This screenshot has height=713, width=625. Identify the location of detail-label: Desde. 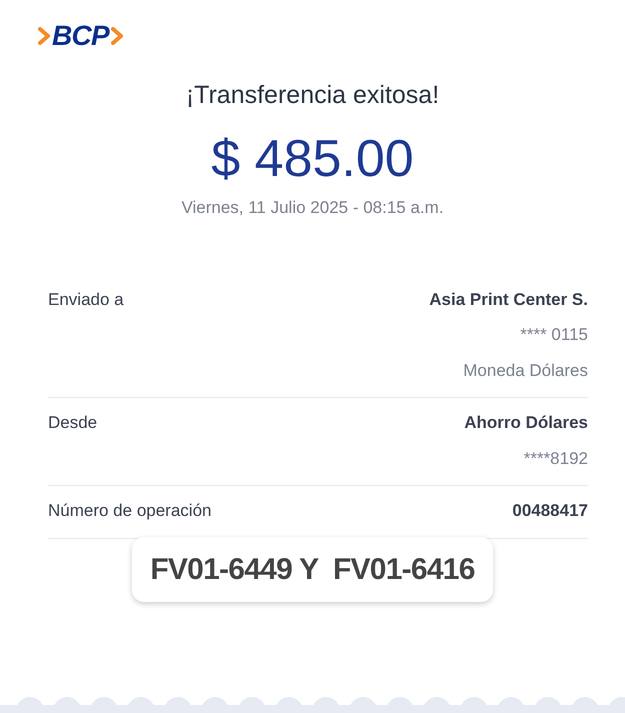
(73, 423).